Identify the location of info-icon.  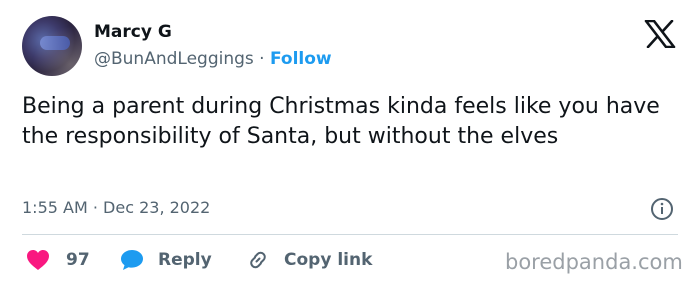
(662, 209).